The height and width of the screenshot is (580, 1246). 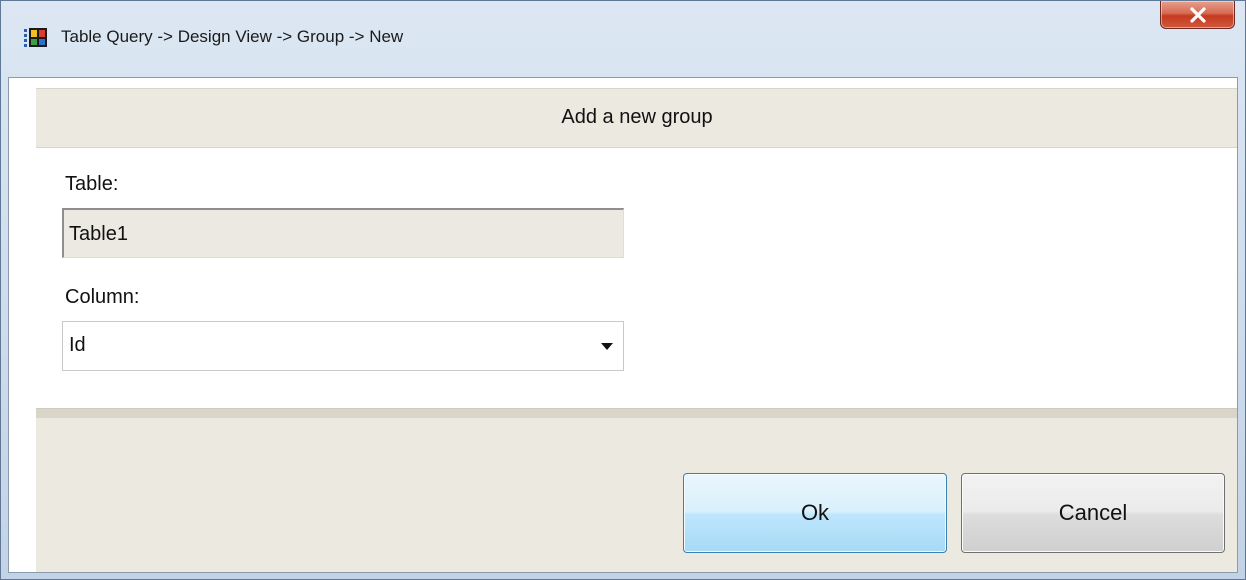 What do you see at coordinates (92, 184) in the screenshot?
I see `table-label: Table:` at bounding box center [92, 184].